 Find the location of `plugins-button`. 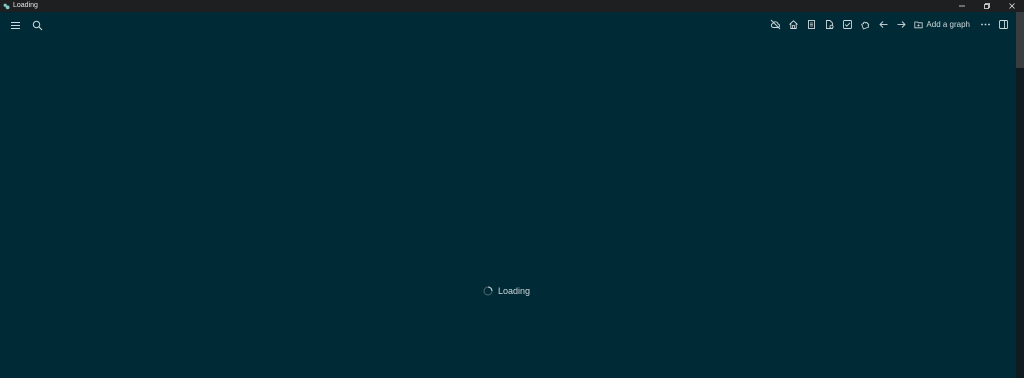

plugins-button is located at coordinates (865, 24).